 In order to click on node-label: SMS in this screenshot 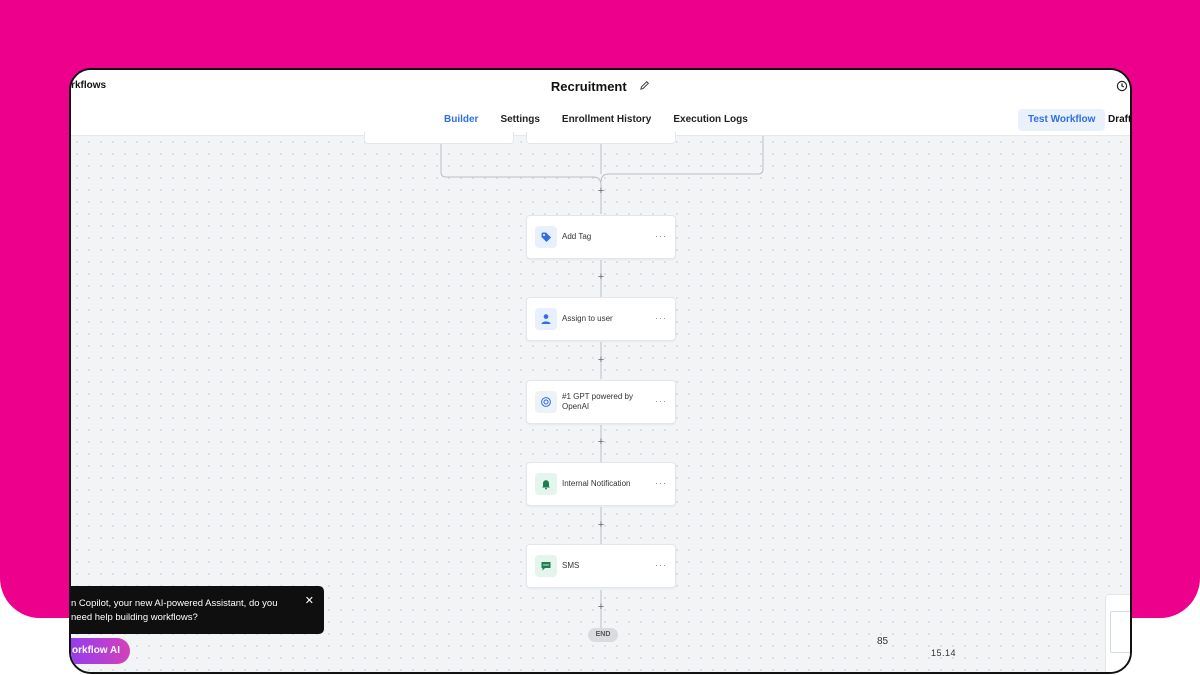, I will do `click(571, 565)`.